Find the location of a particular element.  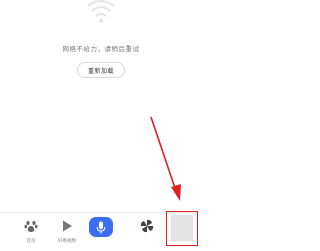

play-icon is located at coordinates (67, 226).